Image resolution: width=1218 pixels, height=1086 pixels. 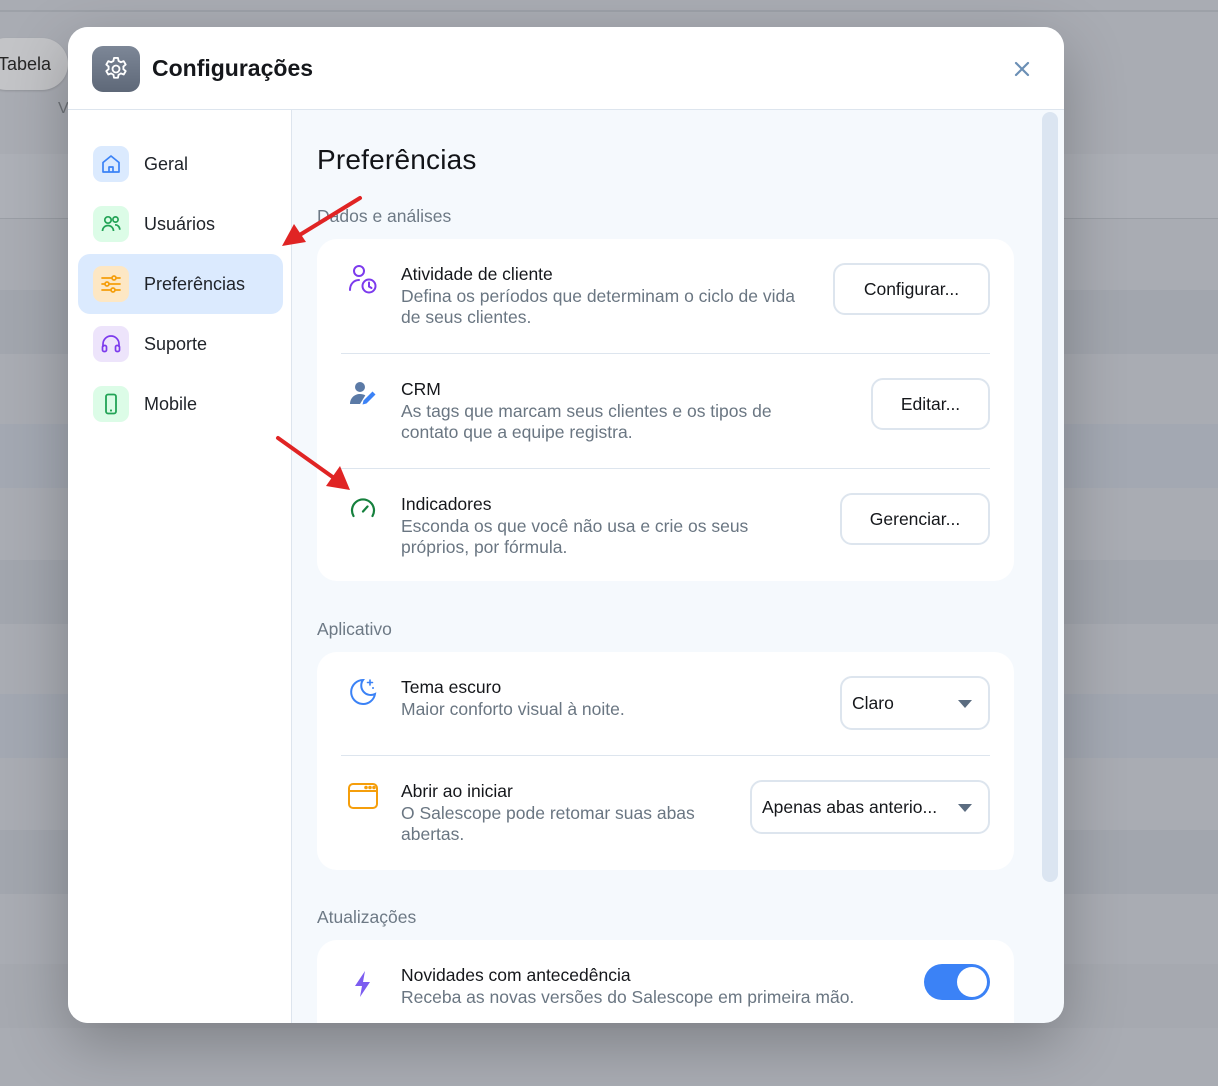 I want to click on sidebar-item-label: Usuários, so click(x=180, y=223).